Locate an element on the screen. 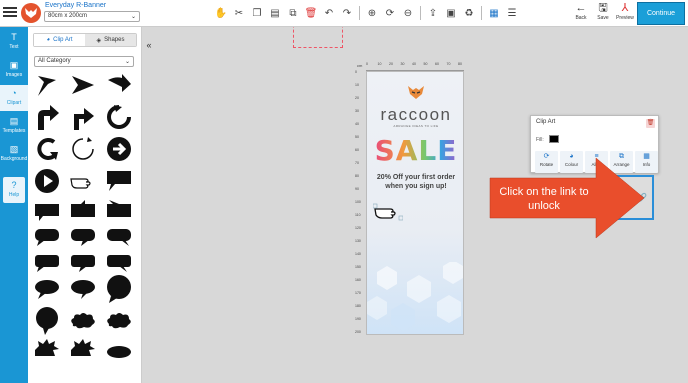  ruler-tick: 130 is located at coordinates (358, 241).